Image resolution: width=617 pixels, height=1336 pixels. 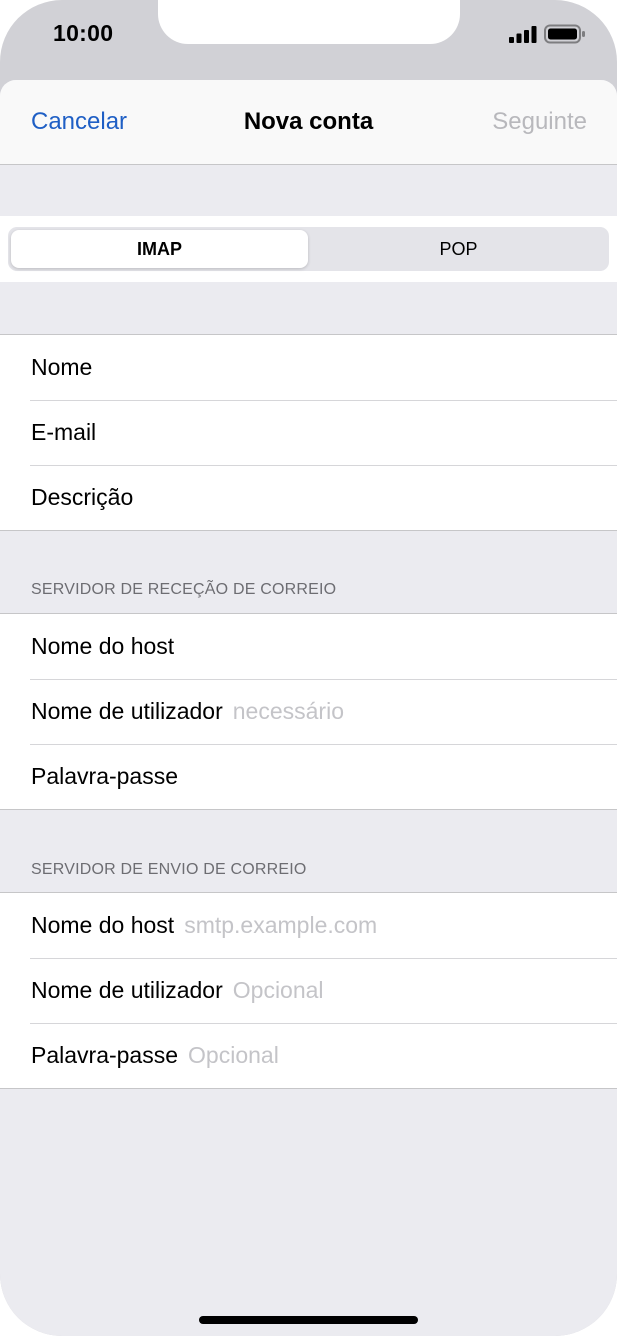 What do you see at coordinates (105, 776) in the screenshot?
I see `incoming-password-label: Palavra-passe` at bounding box center [105, 776].